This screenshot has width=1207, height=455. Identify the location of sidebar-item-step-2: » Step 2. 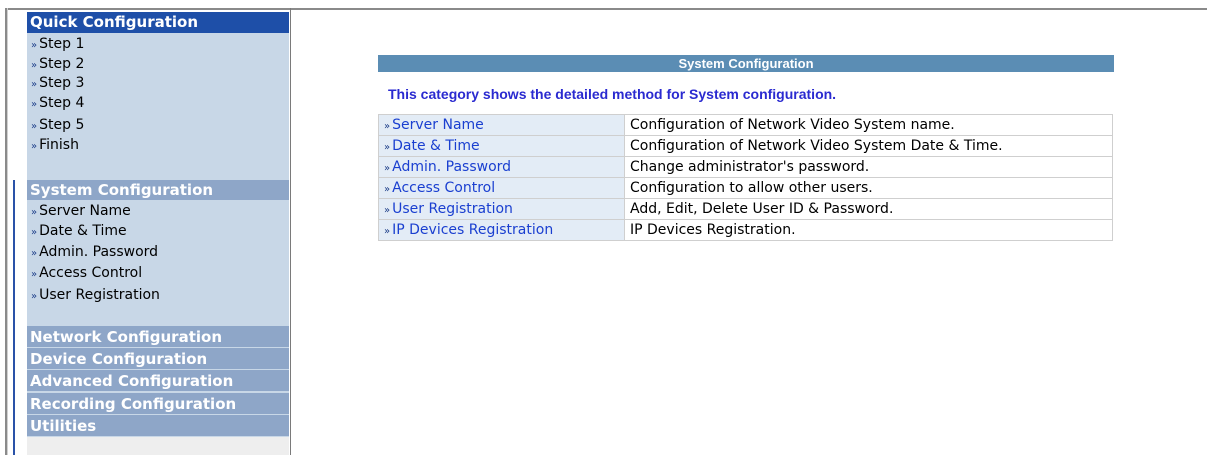
(57, 64).